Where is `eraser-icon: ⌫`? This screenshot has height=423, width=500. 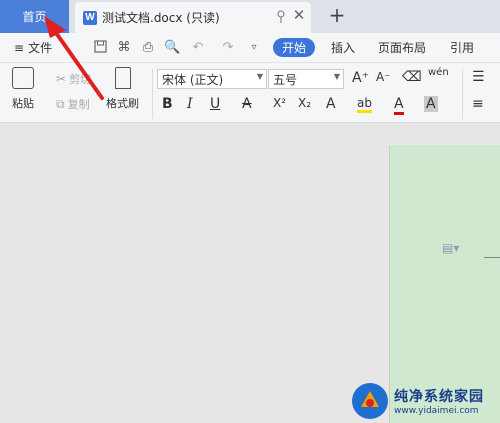
eraser-icon: ⌫ is located at coordinates (412, 77).